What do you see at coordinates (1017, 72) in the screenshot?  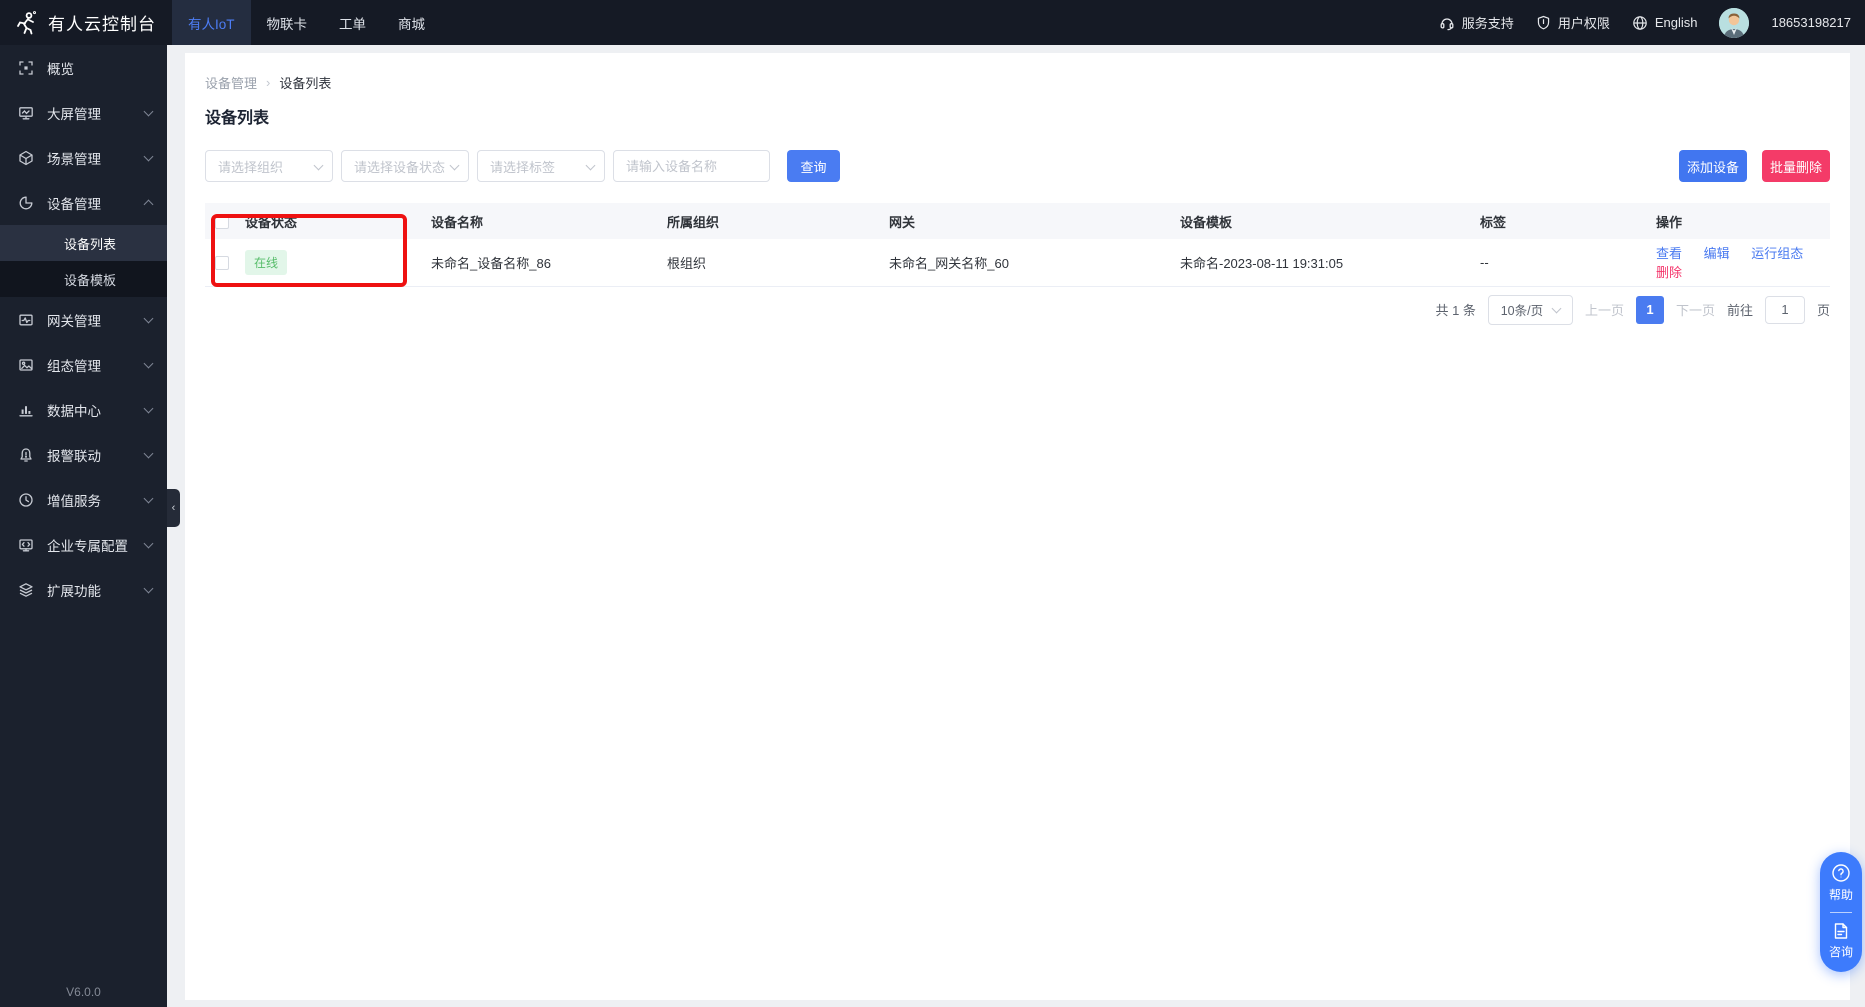 I see `breadcrumb: 设备管理 › 设备列表` at bounding box center [1017, 72].